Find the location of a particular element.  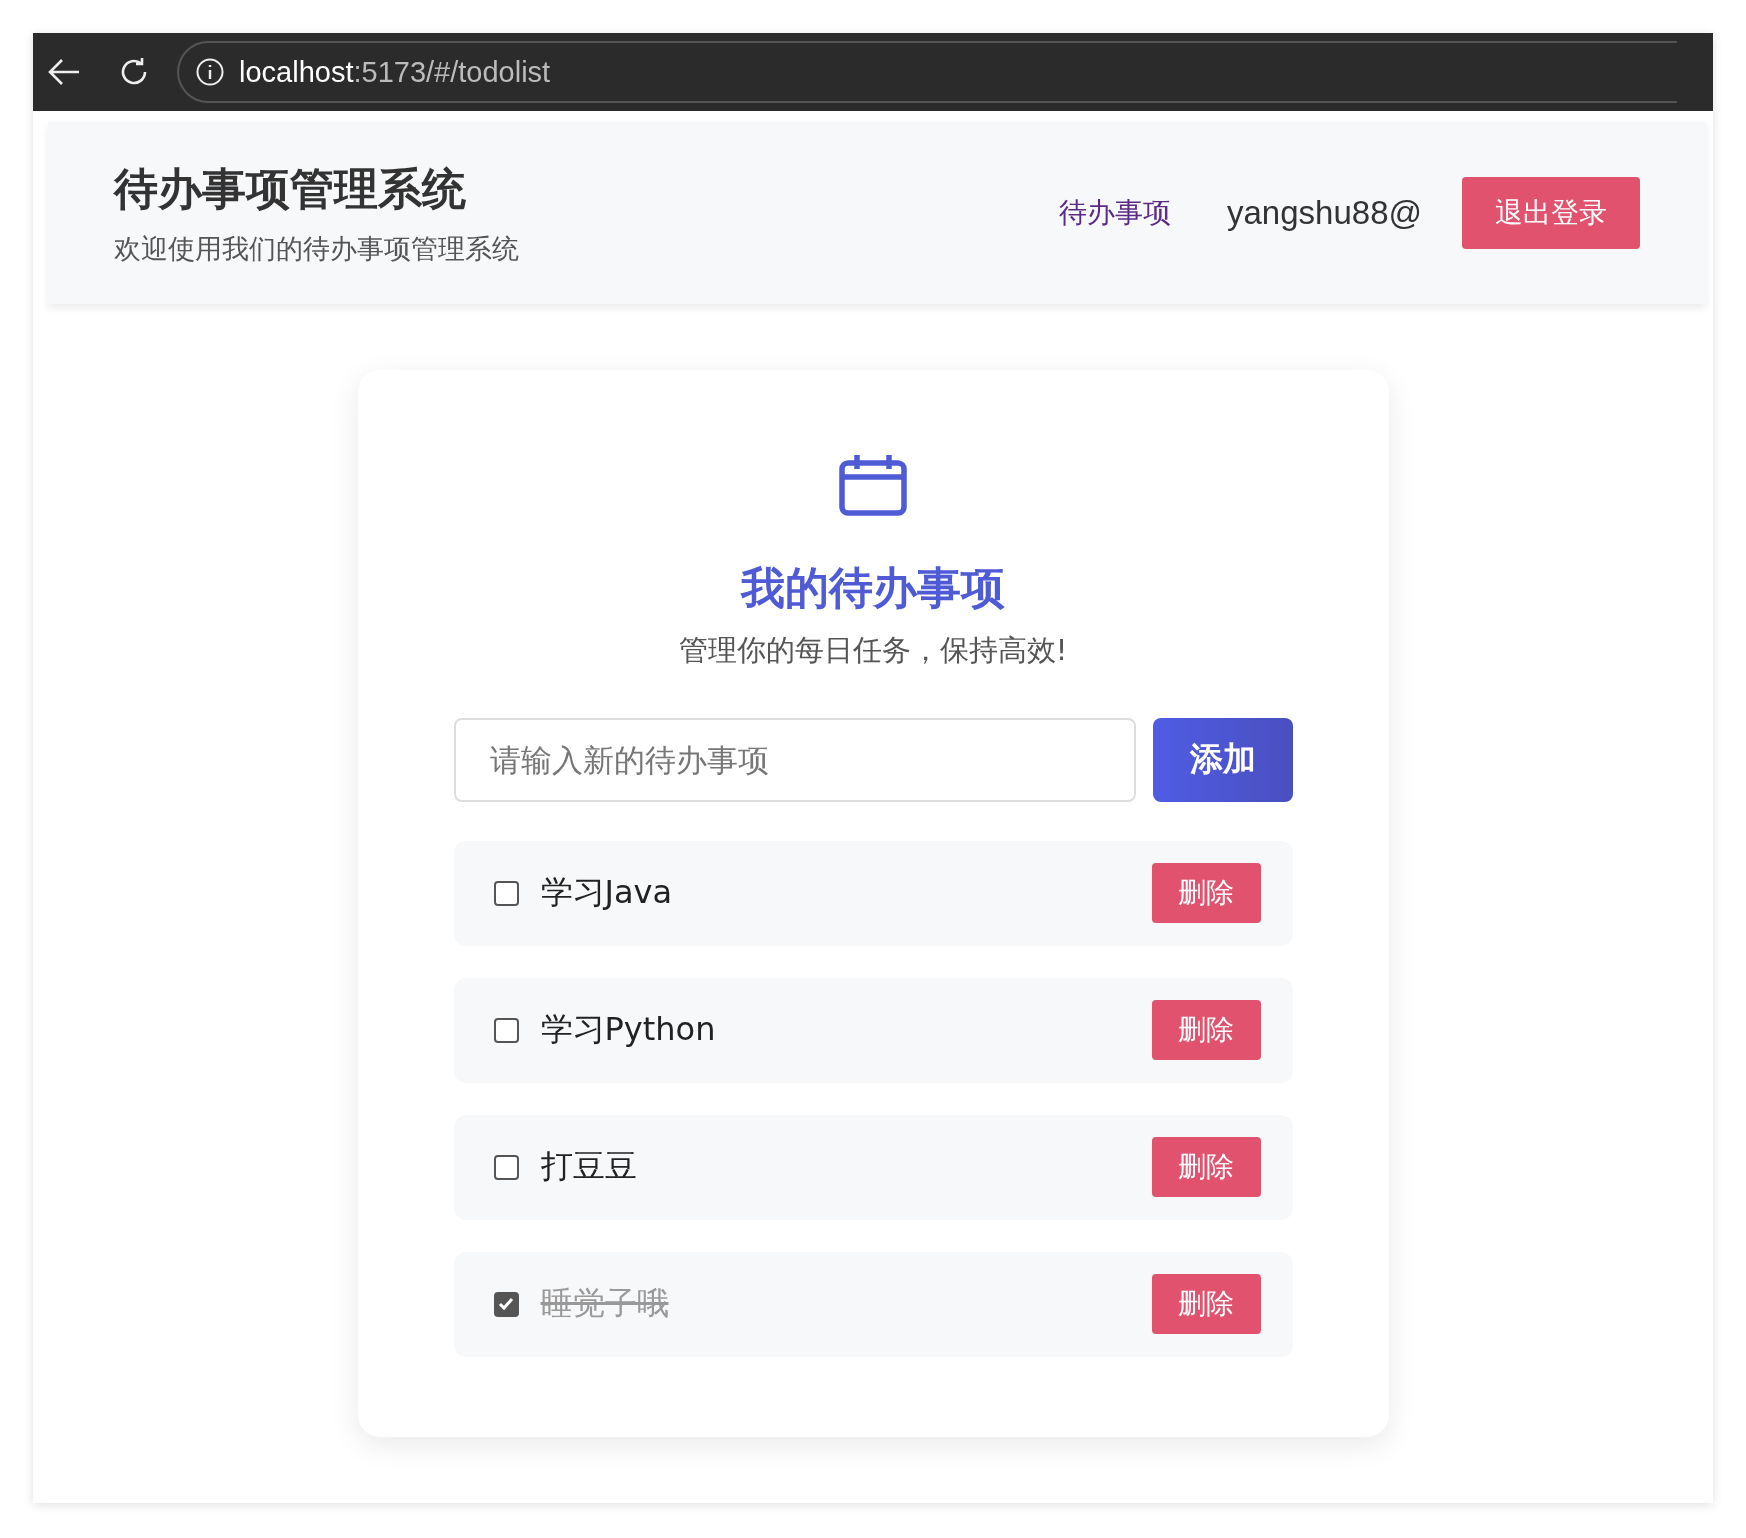

todo-text: 学习Python is located at coordinates (628, 1030).